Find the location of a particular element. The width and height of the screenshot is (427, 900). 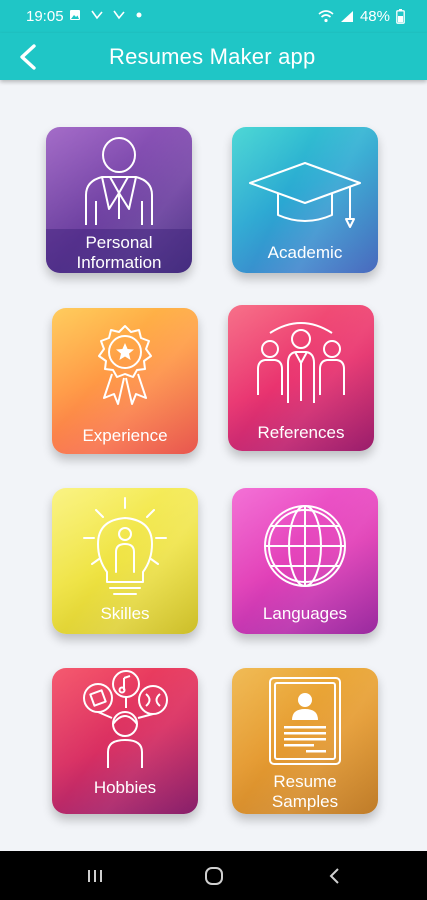

home-button is located at coordinates (214, 876).